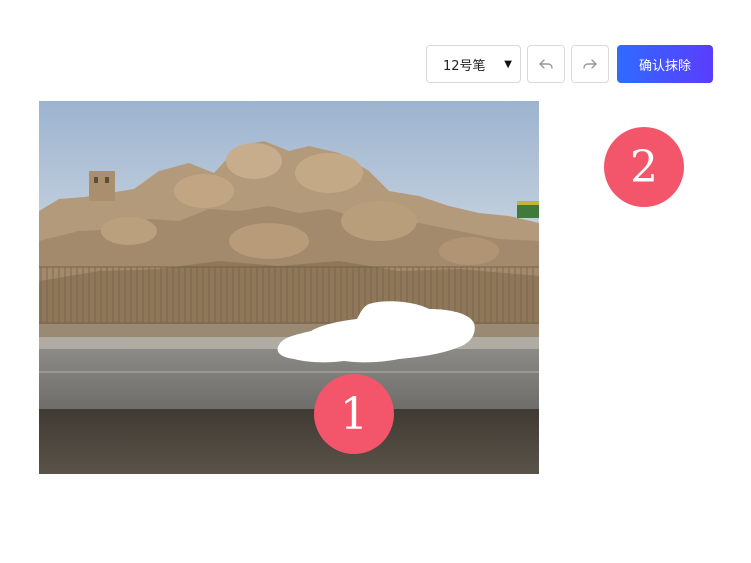  I want to click on undo-icon, so click(546, 64).